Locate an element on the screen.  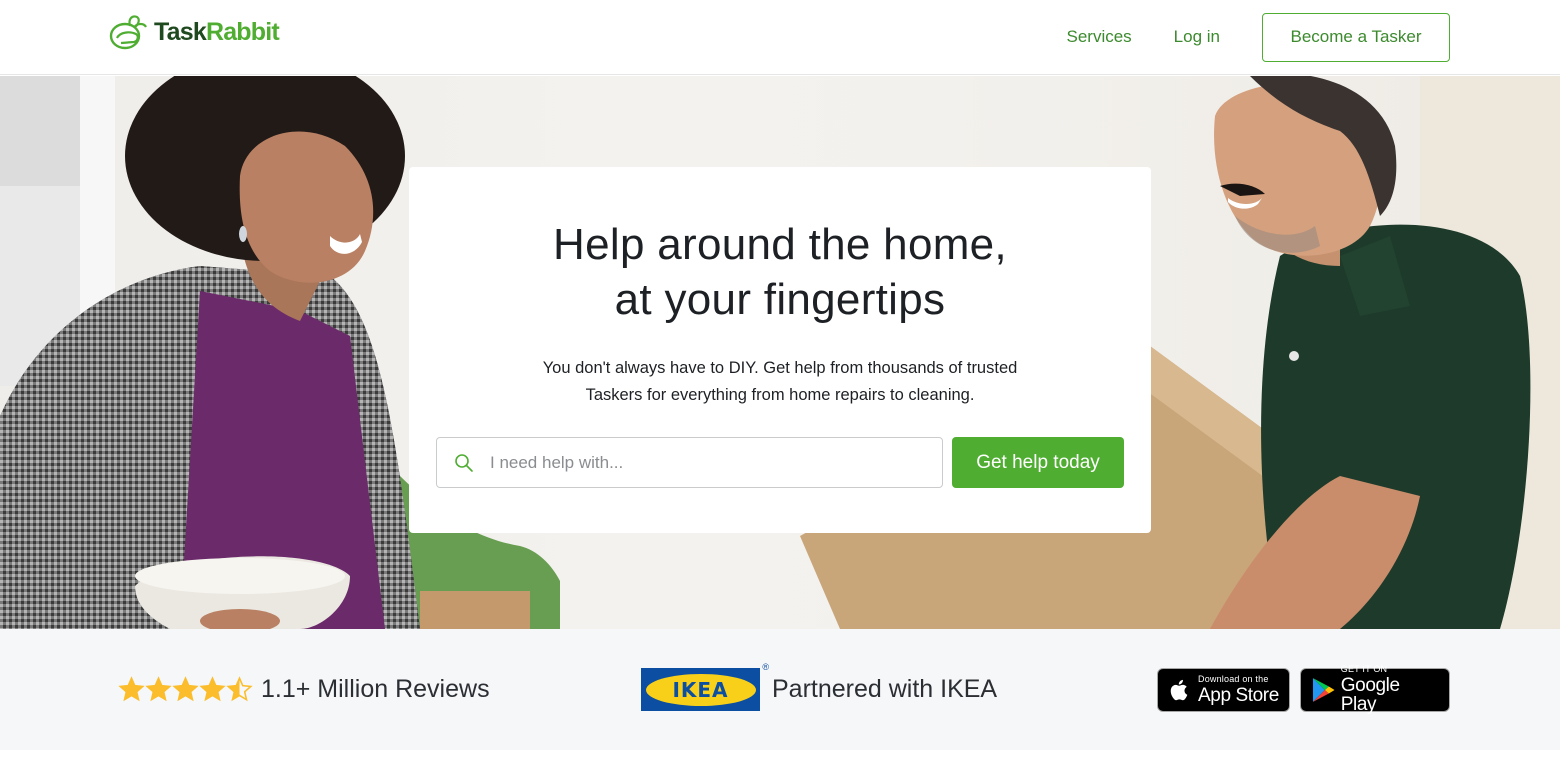
google-play-badge: GET IT ON Google Play is located at coordinates (1375, 689).